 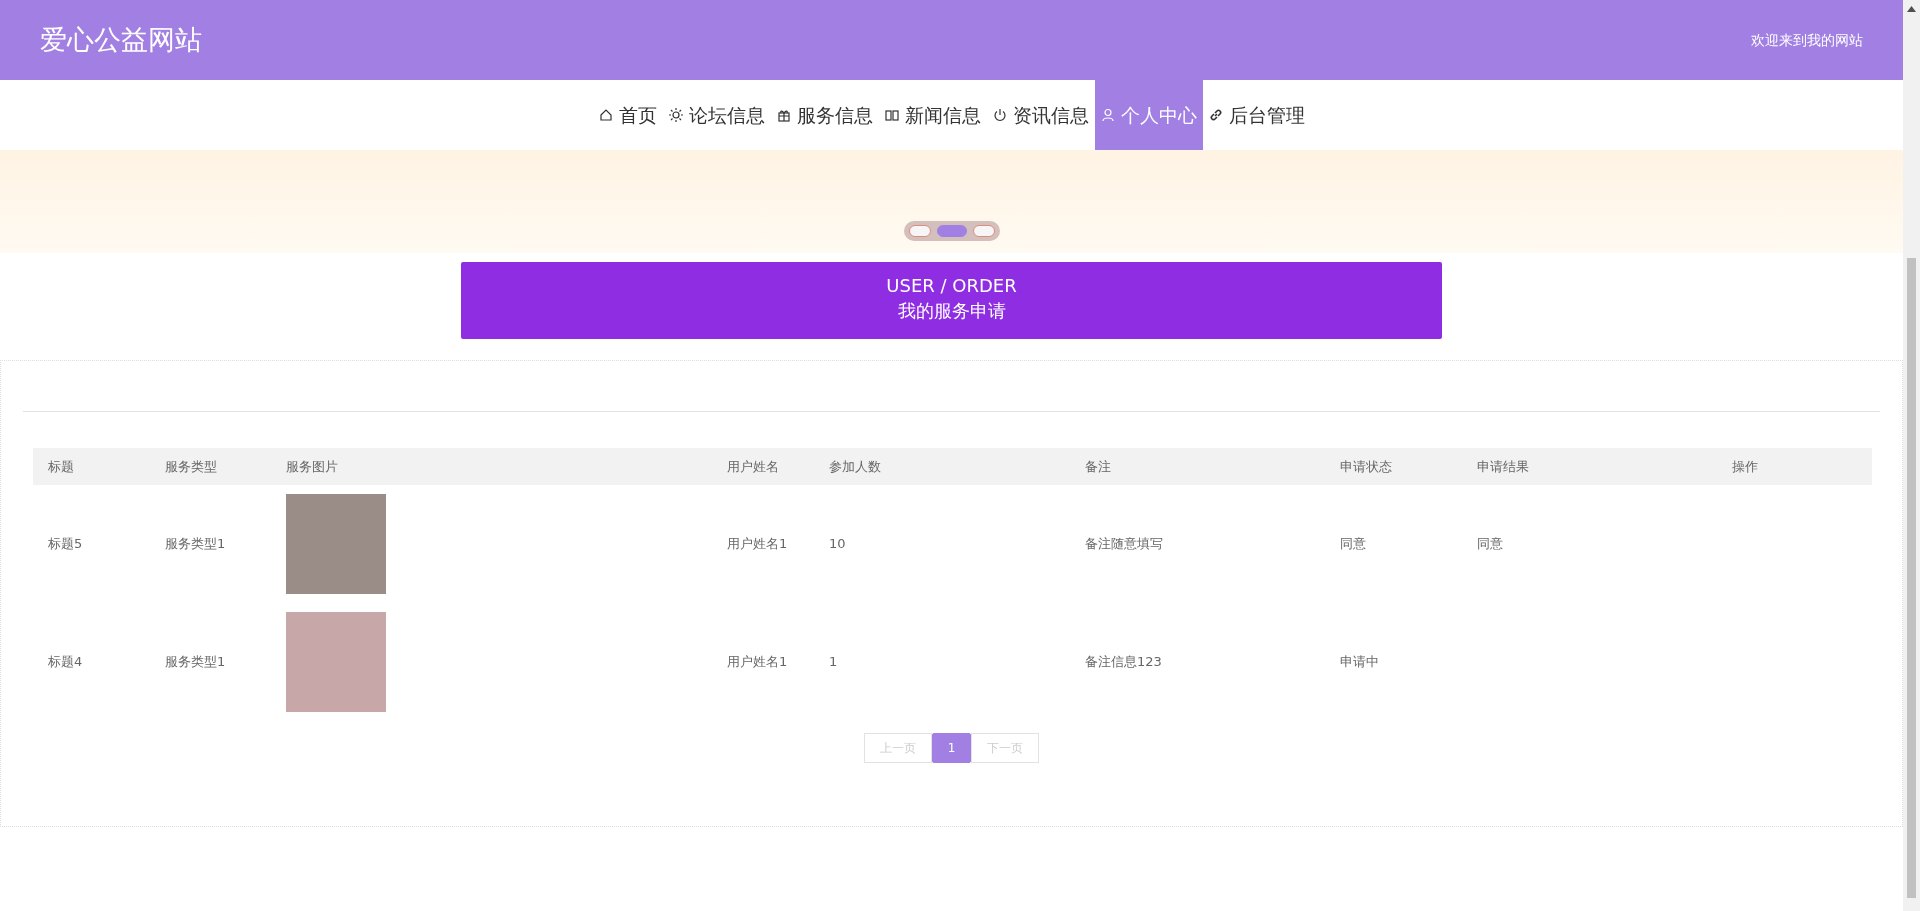 I want to click on link-icon, so click(x=1215, y=115).